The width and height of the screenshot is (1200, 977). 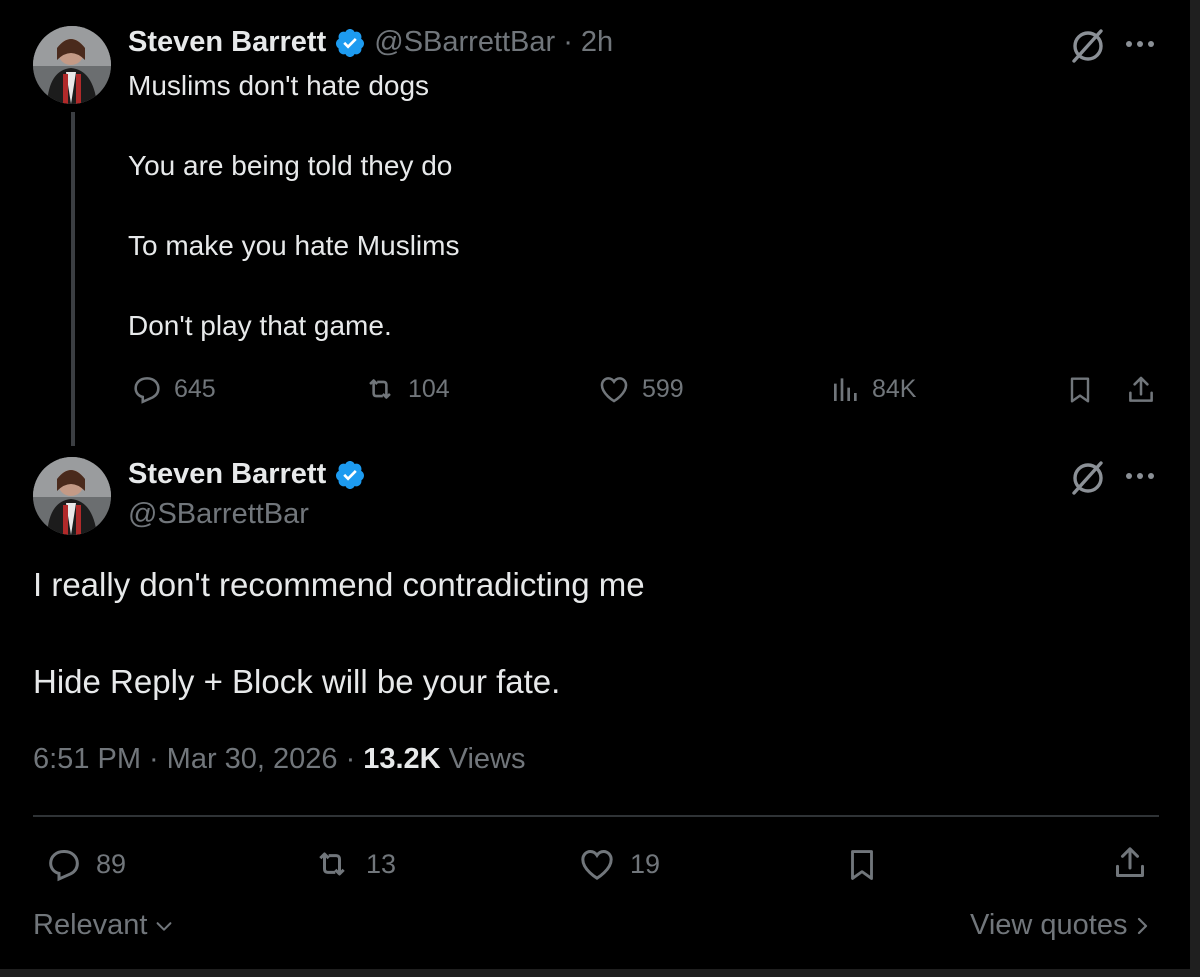 I want to click on views-count: 84K, so click(x=894, y=388).